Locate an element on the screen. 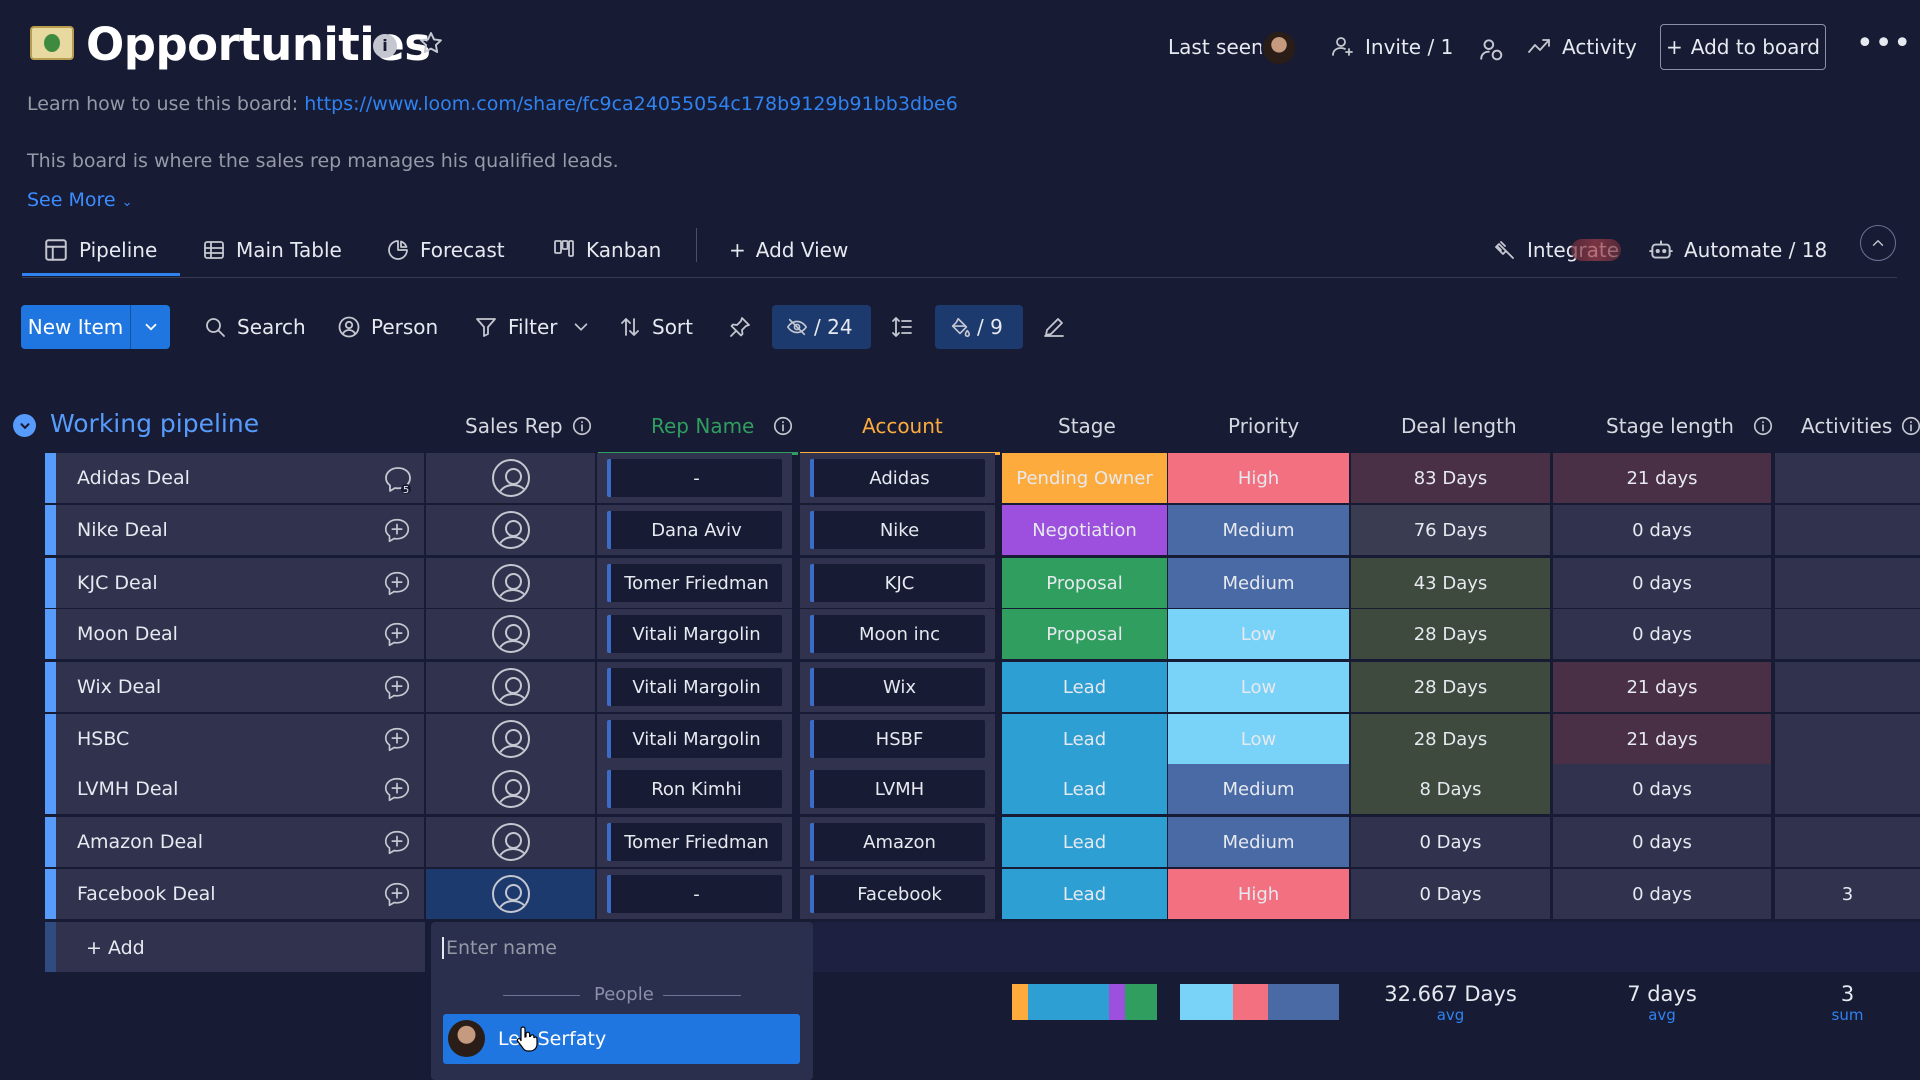 This screenshot has width=1920, height=1080. item-name-cell: Wix Deal is located at coordinates (240, 687).